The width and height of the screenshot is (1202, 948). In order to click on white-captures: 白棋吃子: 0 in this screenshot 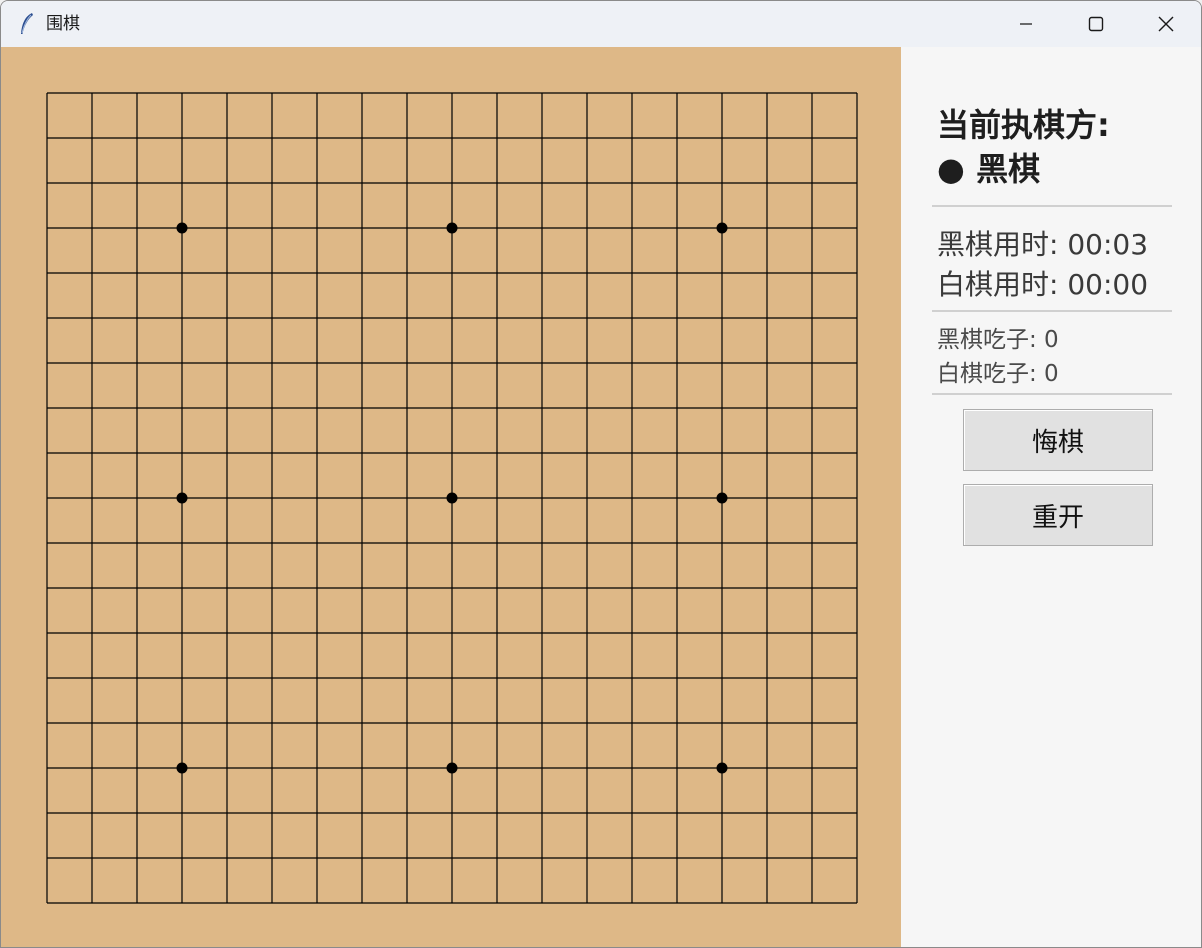, I will do `click(998, 374)`.